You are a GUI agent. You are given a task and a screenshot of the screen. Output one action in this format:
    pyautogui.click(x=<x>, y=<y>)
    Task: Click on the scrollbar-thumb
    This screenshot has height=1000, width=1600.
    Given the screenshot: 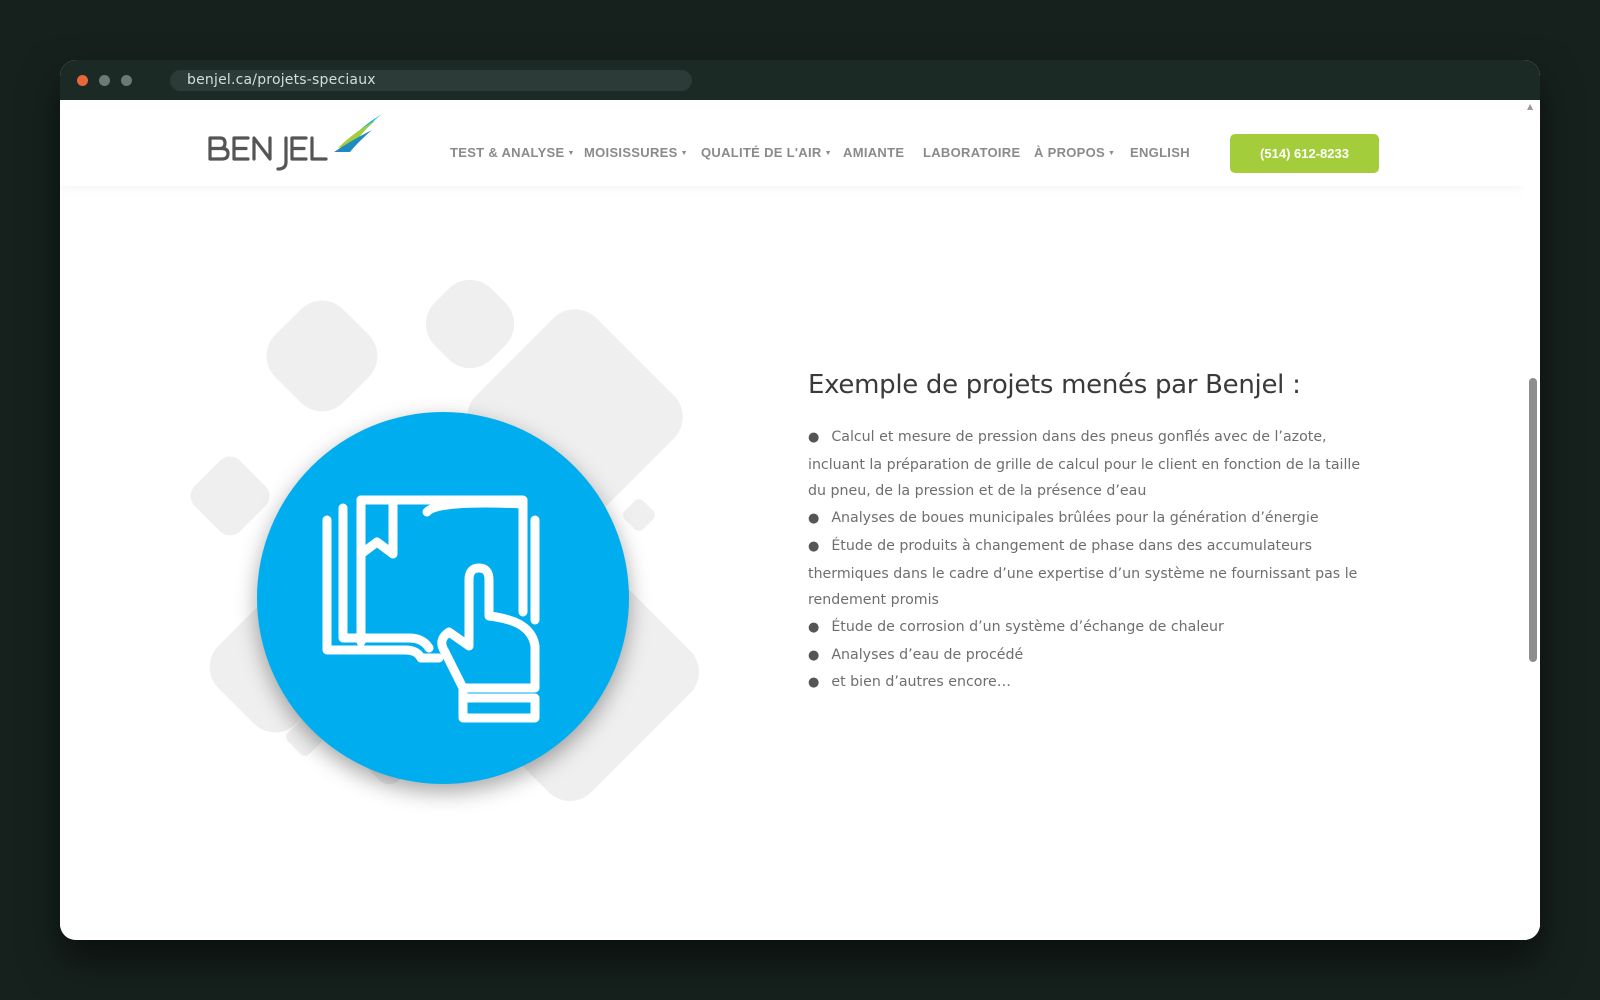 What is the action you would take?
    pyautogui.click(x=1533, y=520)
    